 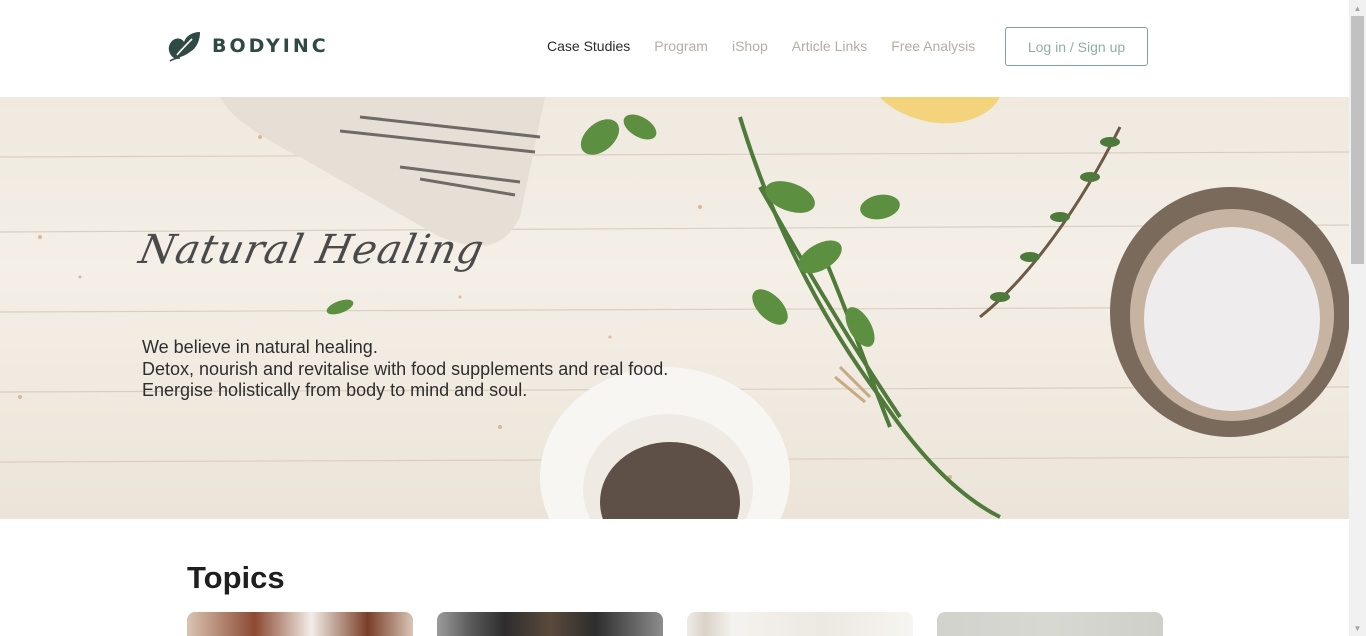 I want to click on hero-script-title: Natural Healing, so click(x=312, y=250).